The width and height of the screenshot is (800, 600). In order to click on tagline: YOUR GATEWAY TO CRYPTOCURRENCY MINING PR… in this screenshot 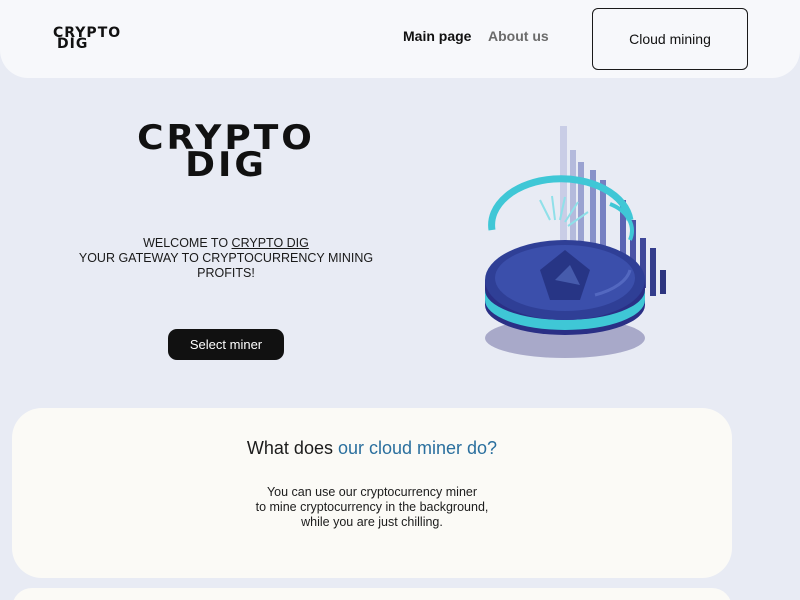, I will do `click(226, 265)`.